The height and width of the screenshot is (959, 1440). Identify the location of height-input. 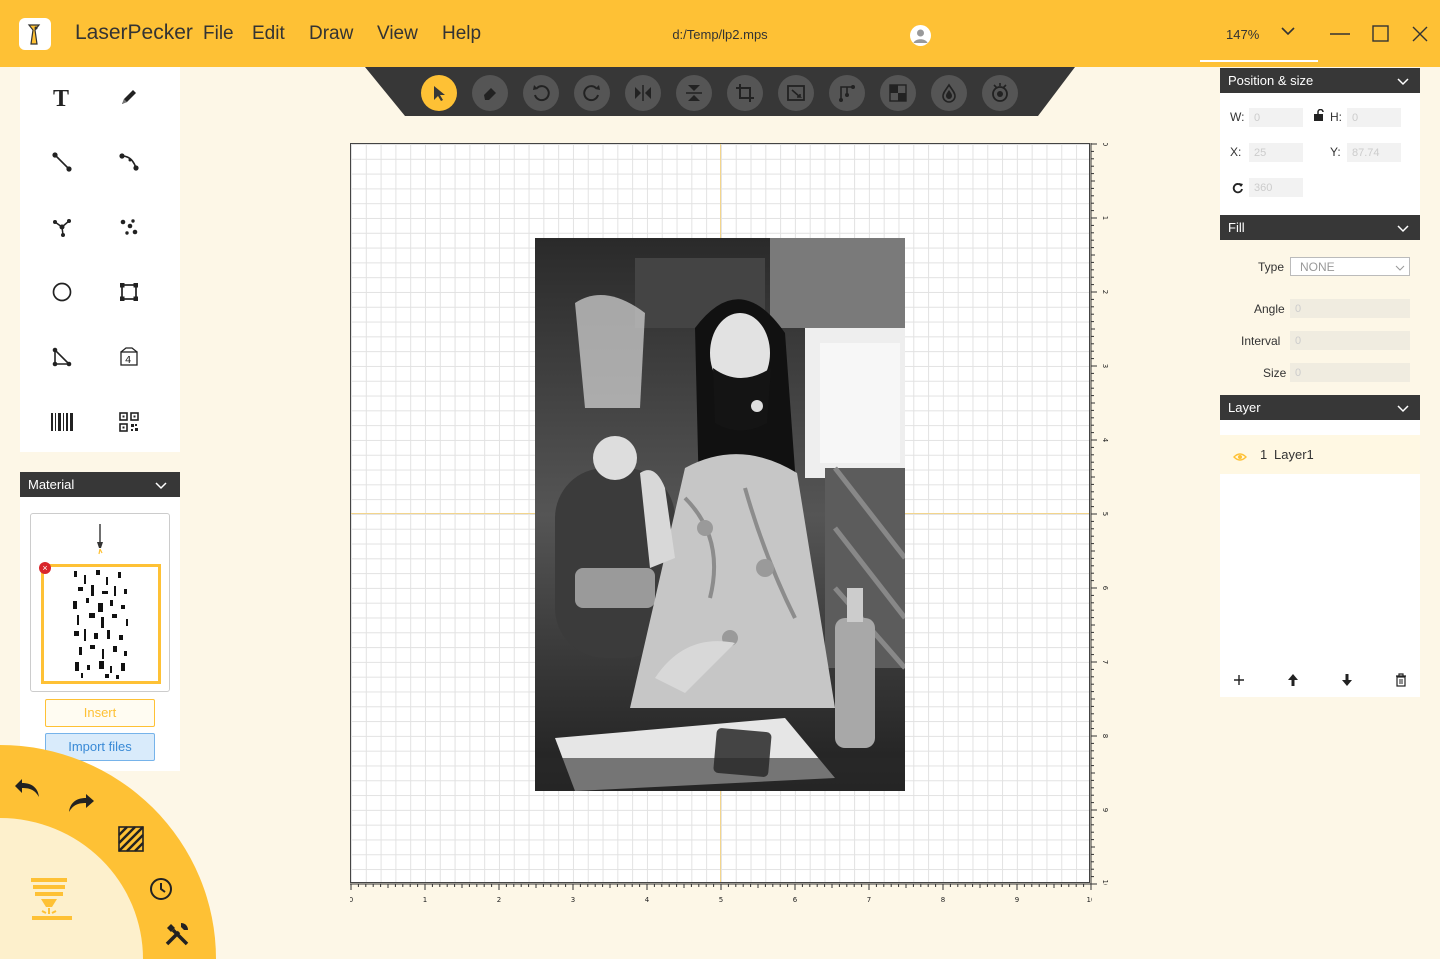
(1374, 117).